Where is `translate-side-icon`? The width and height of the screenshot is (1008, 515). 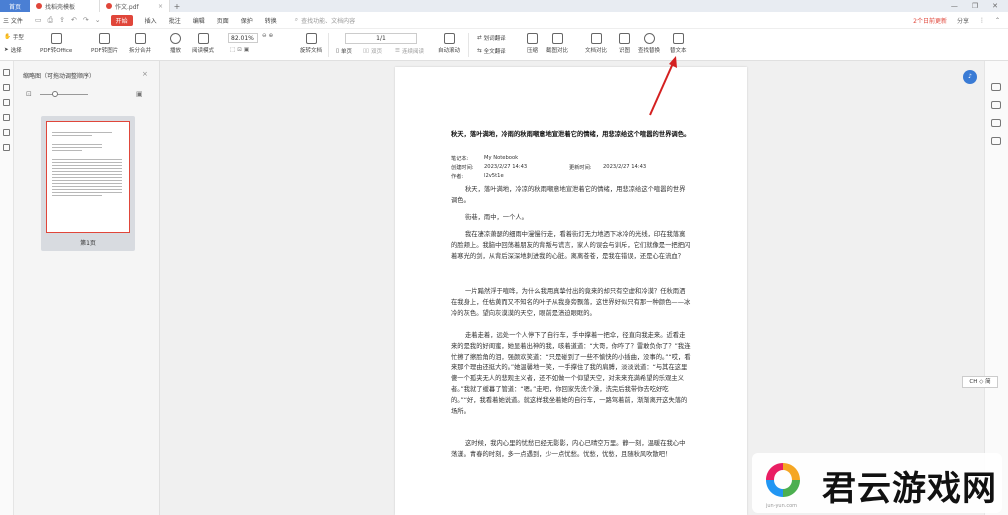
translate-side-icon is located at coordinates (996, 105).